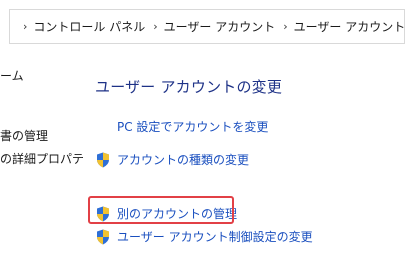 The width and height of the screenshot is (409, 275). What do you see at coordinates (89, 26) in the screenshot?
I see `breadcrumb-control-panel: コントロール パネル` at bounding box center [89, 26].